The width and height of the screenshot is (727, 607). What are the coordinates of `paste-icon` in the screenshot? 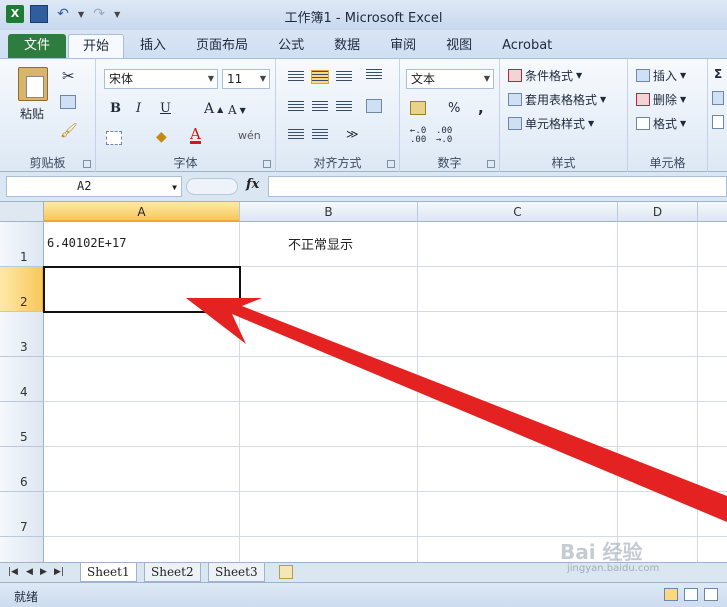 It's located at (33, 84).